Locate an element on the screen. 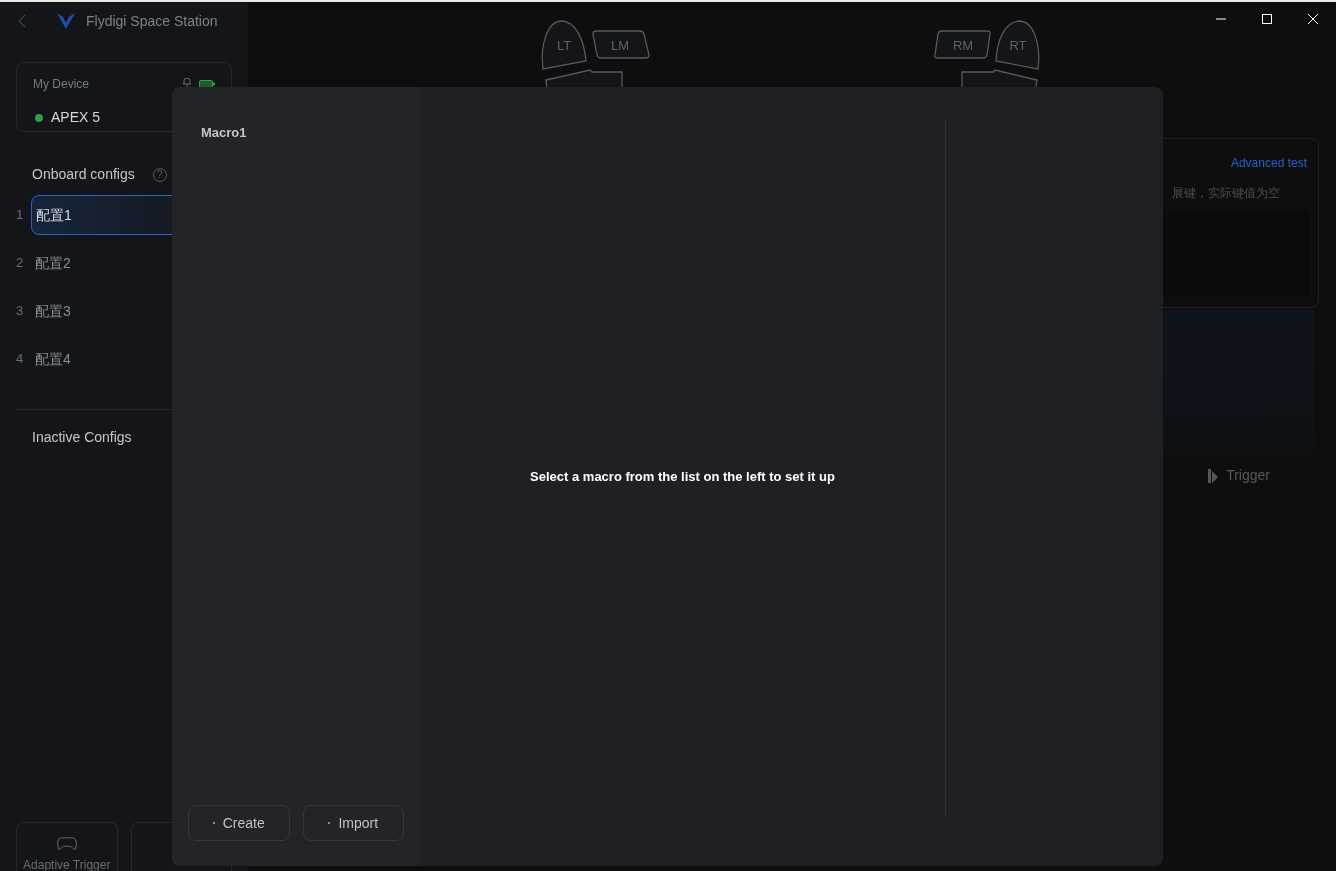  mode-card: Adaptive Trigger is located at coordinates (67, 846).